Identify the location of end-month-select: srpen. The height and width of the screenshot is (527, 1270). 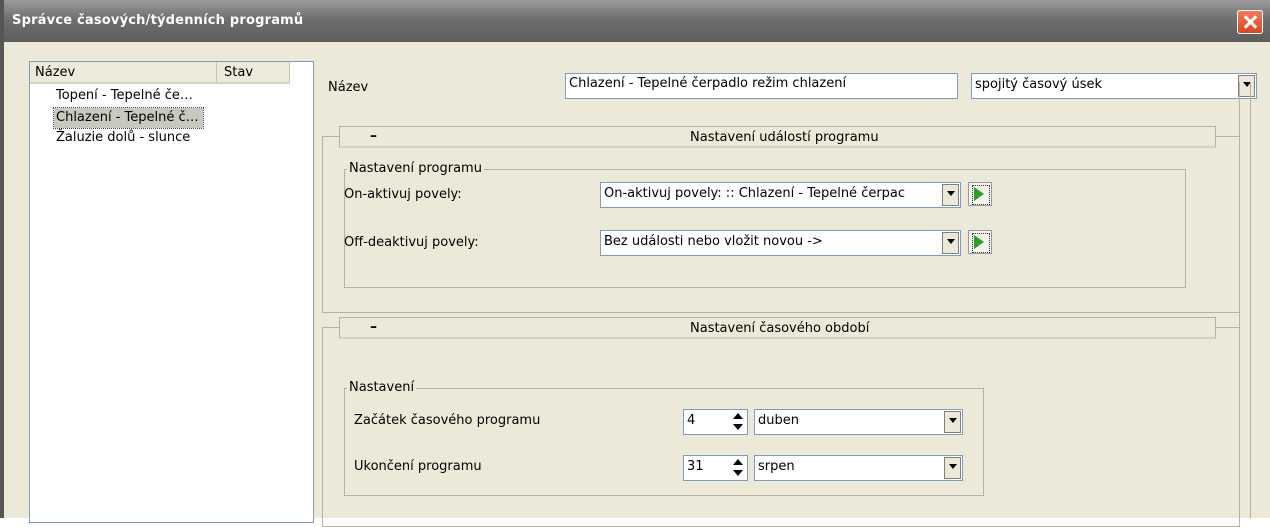
(858, 468).